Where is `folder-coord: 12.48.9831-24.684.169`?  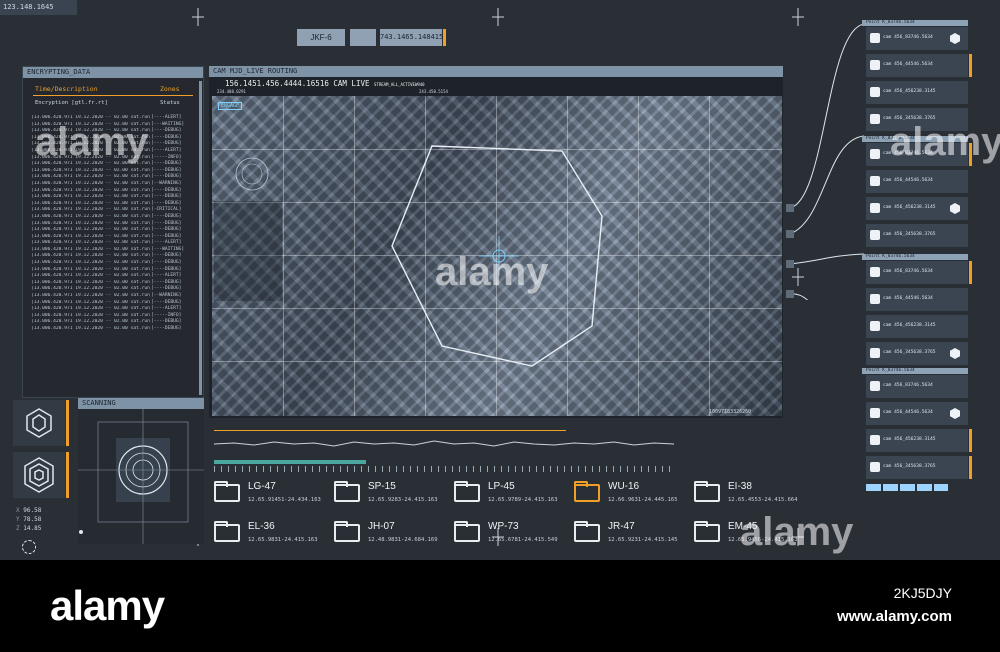 folder-coord: 12.48.9831-24.684.169 is located at coordinates (403, 540).